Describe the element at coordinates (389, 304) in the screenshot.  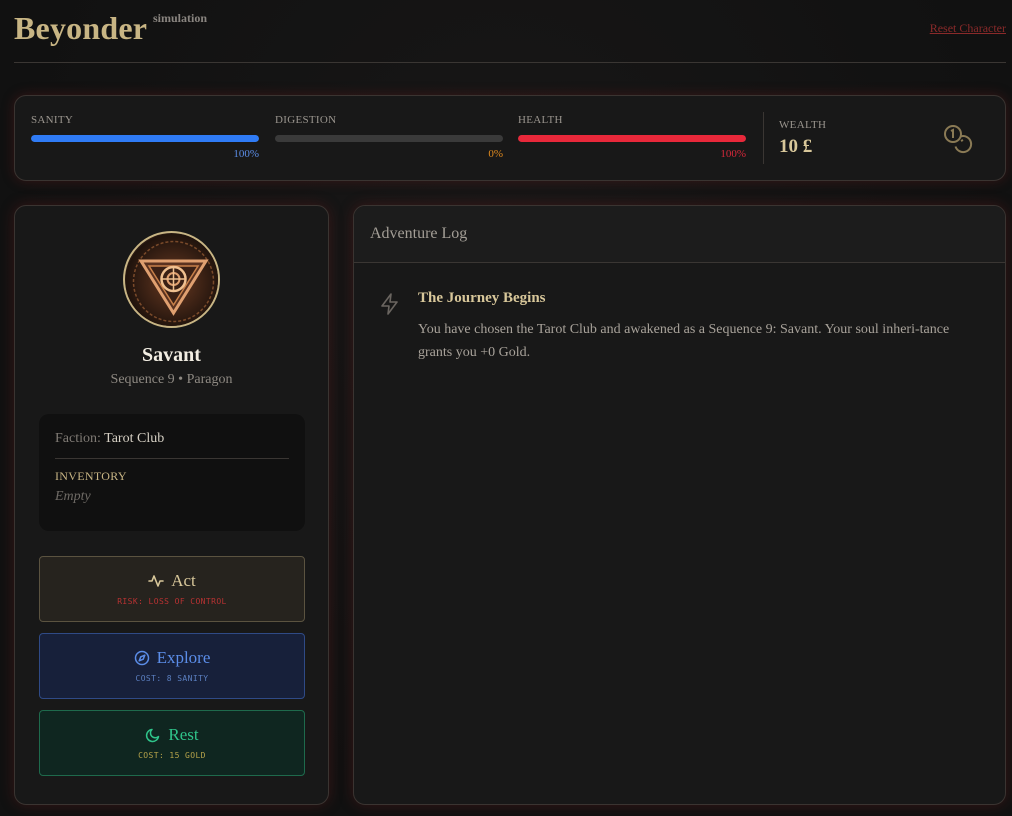
I see `lightning-icon` at that location.